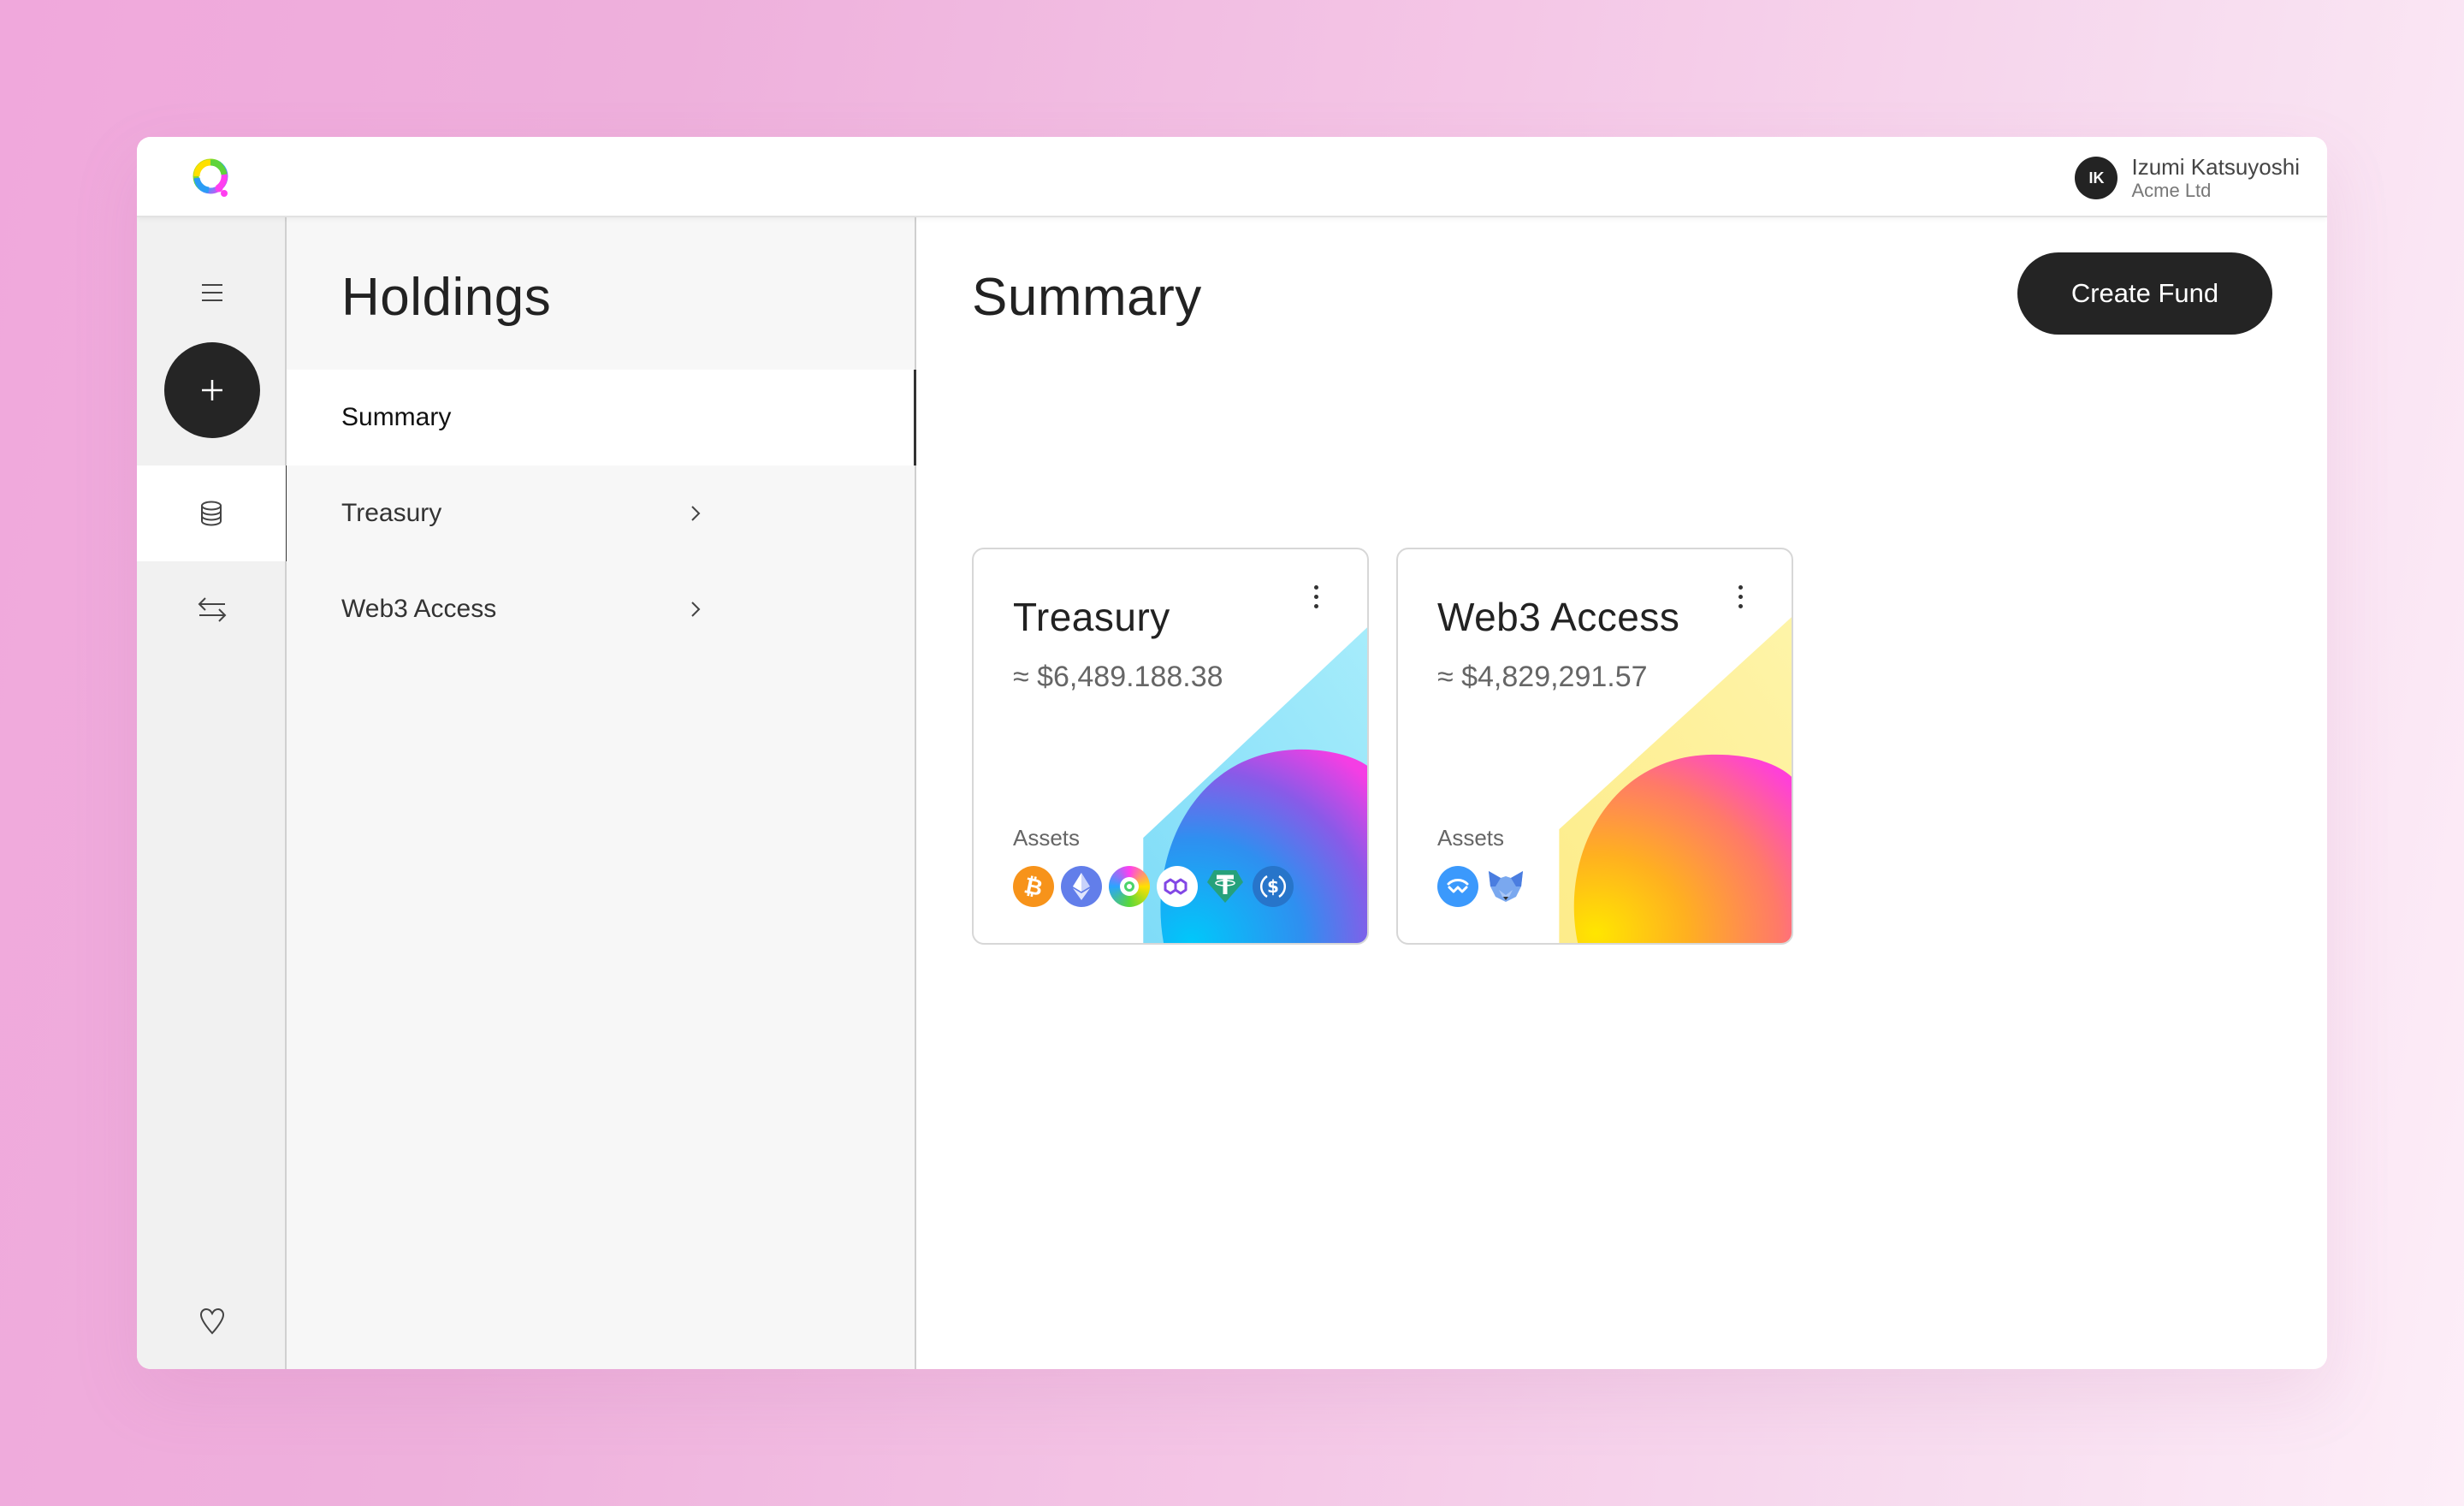 This screenshot has width=2464, height=1506. Describe the element at coordinates (1177, 886) in the screenshot. I see `polygon-icon` at that location.